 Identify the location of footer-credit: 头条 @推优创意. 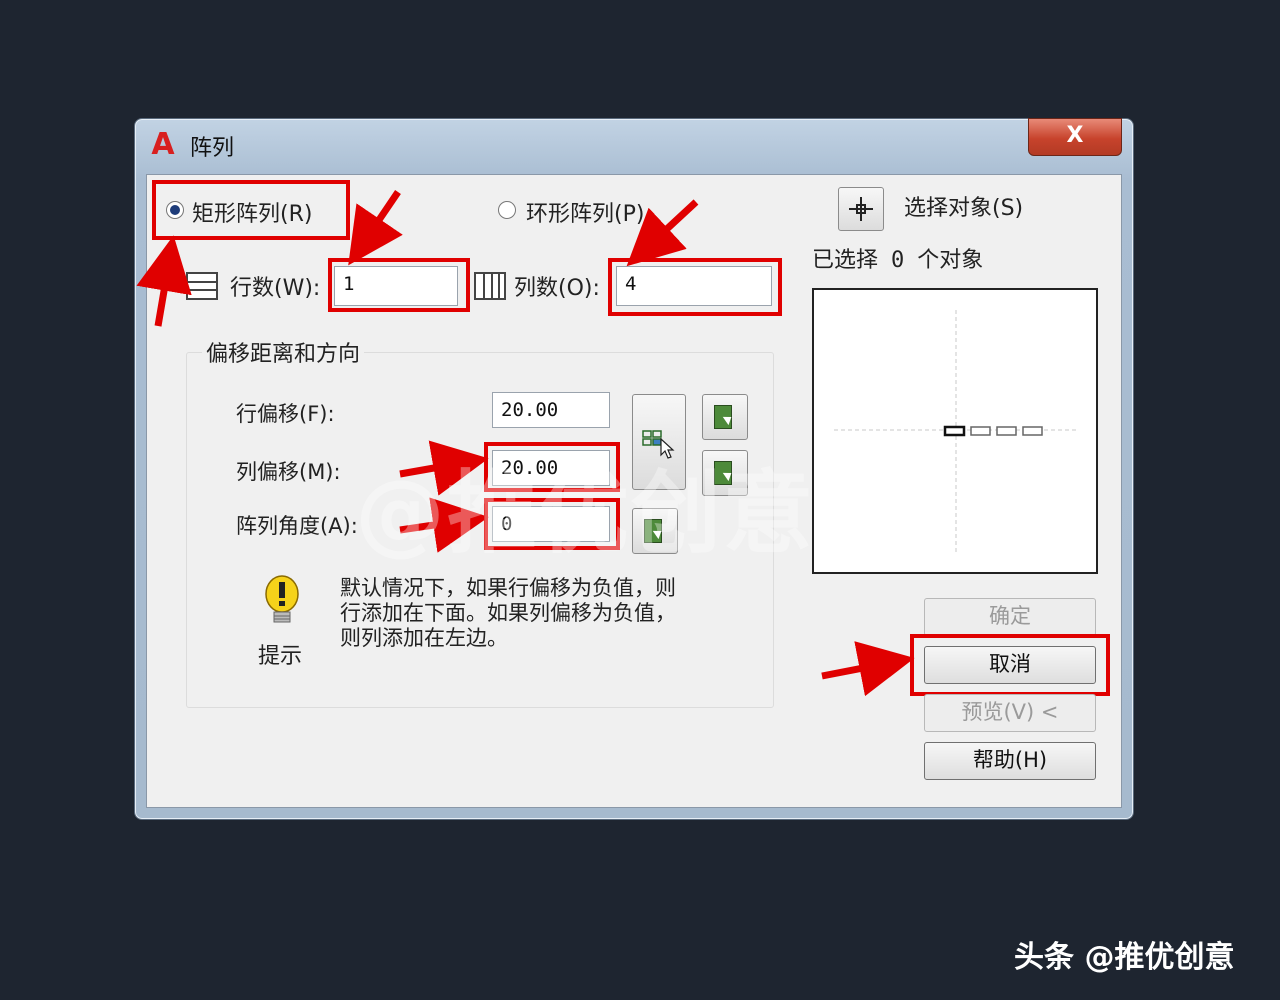
(1124, 957).